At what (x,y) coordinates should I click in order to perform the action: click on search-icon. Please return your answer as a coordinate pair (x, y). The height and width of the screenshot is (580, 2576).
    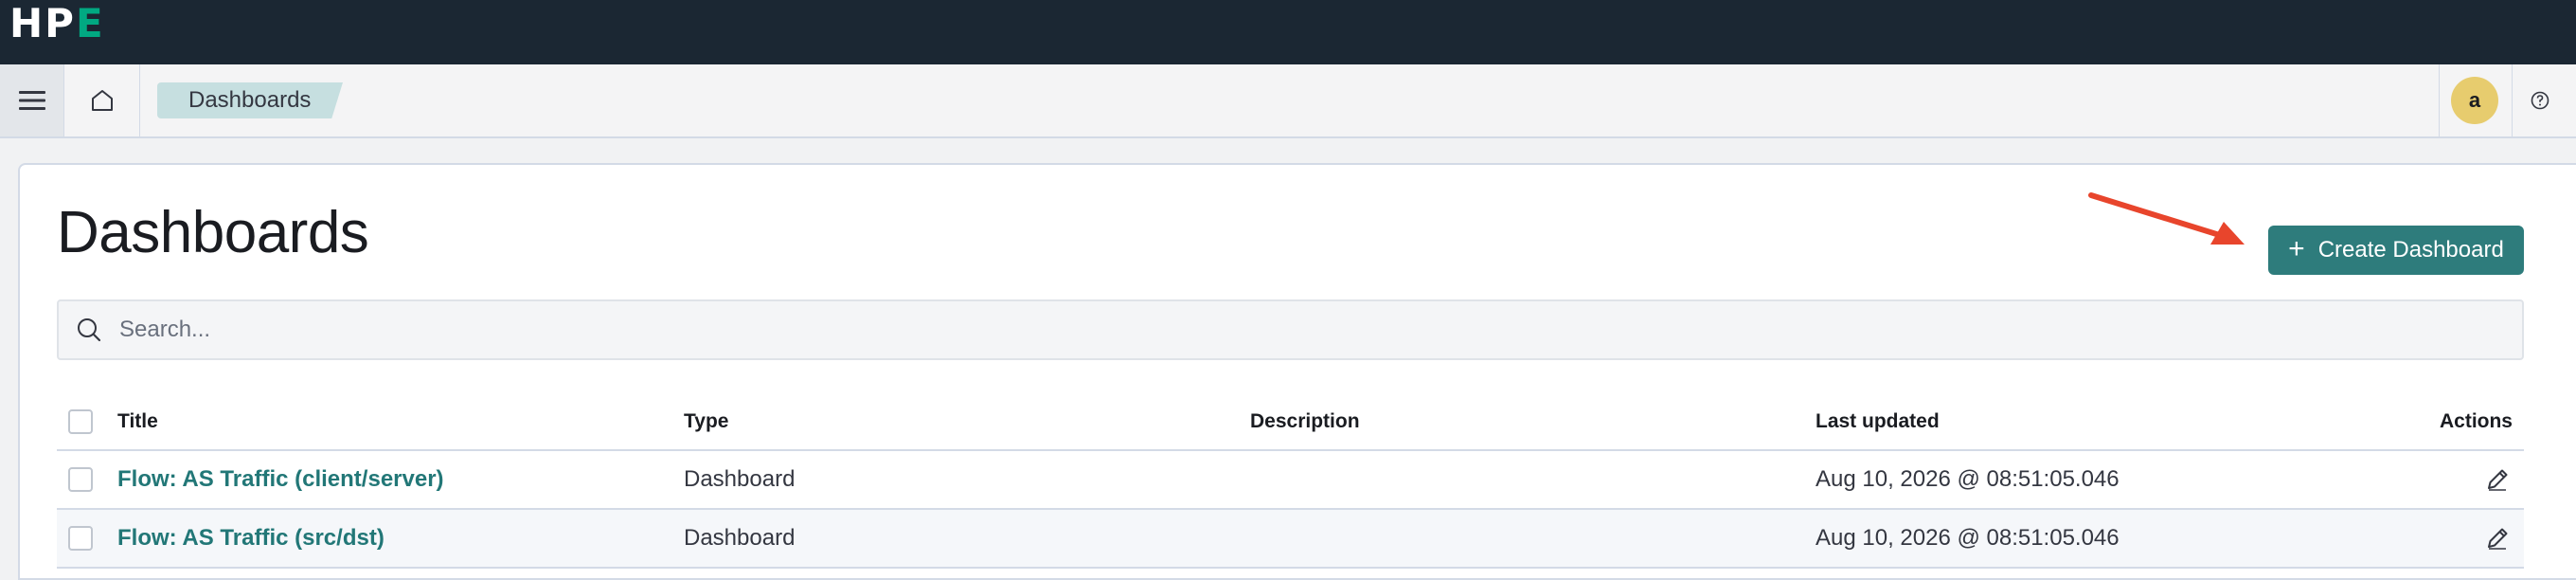
    Looking at the image, I should click on (89, 329).